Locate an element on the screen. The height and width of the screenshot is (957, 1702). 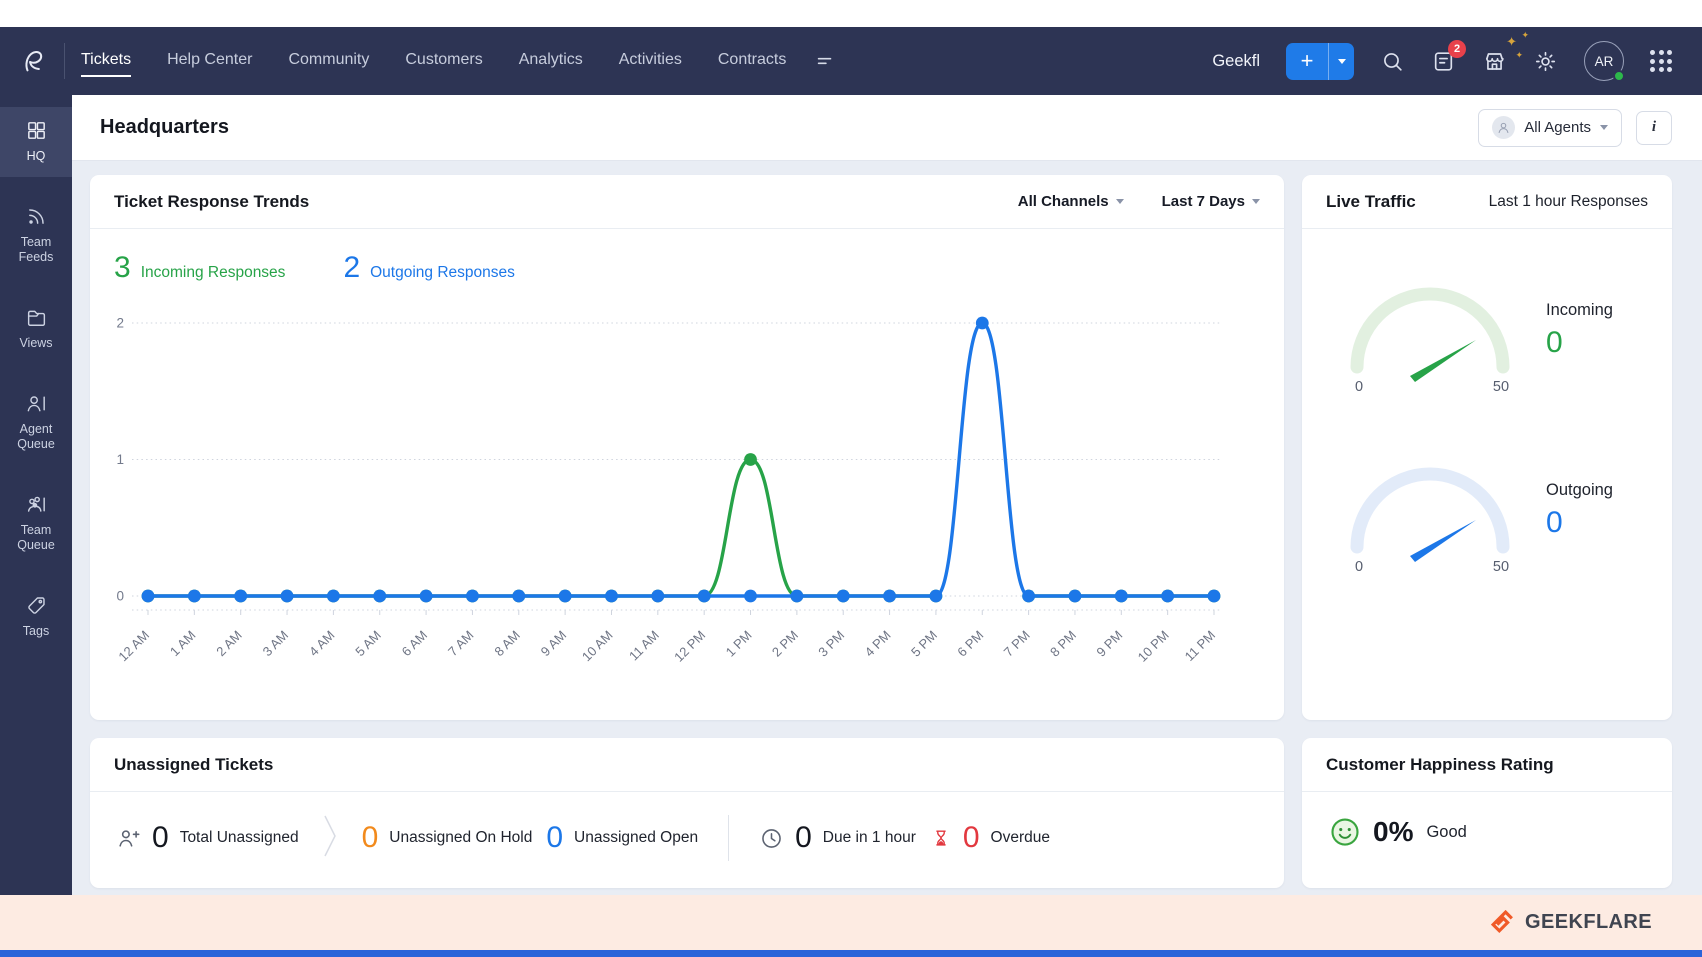
stat-unassigned-on-hold: 0 Unassigned On Hold is located at coordinates (447, 838).